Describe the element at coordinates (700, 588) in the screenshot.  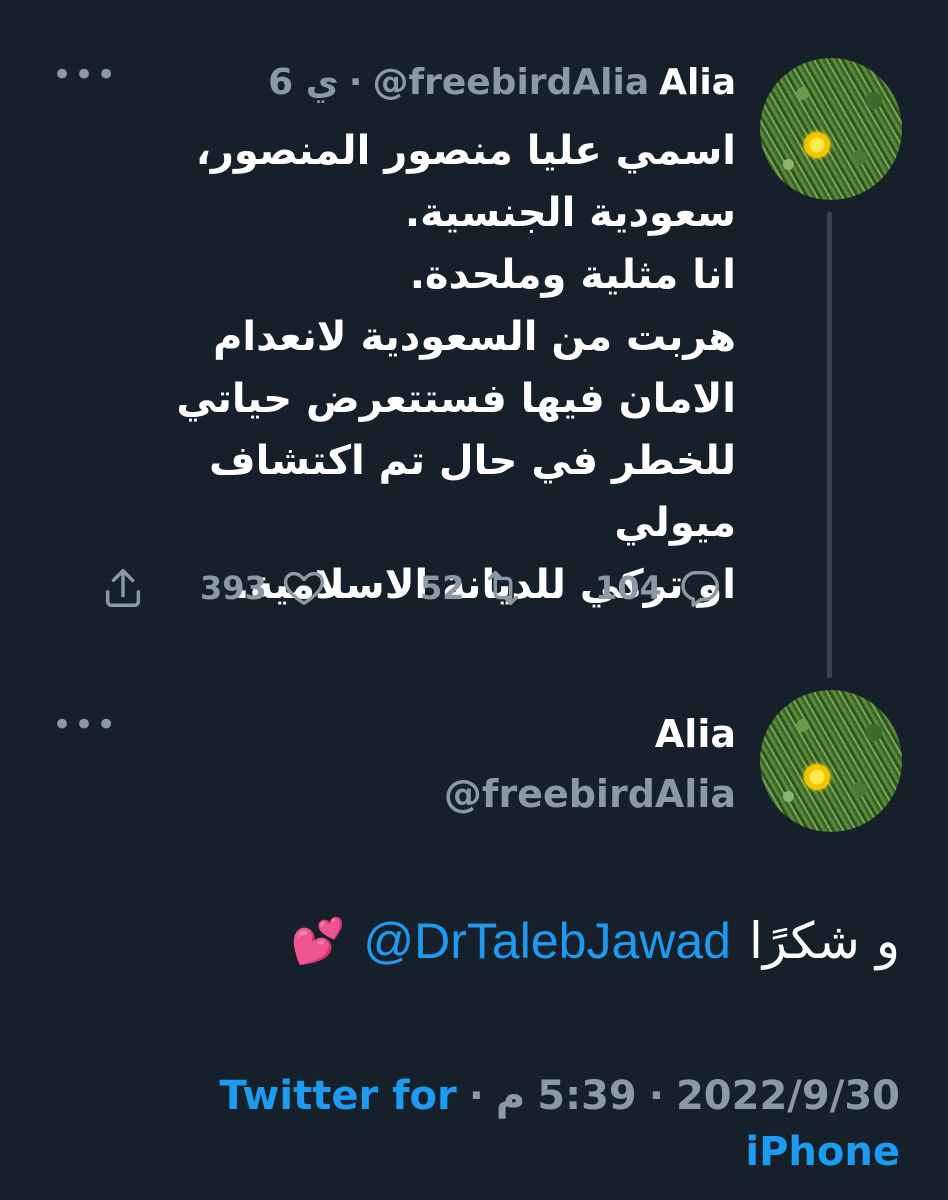
I see `reply-bubble-icon` at that location.